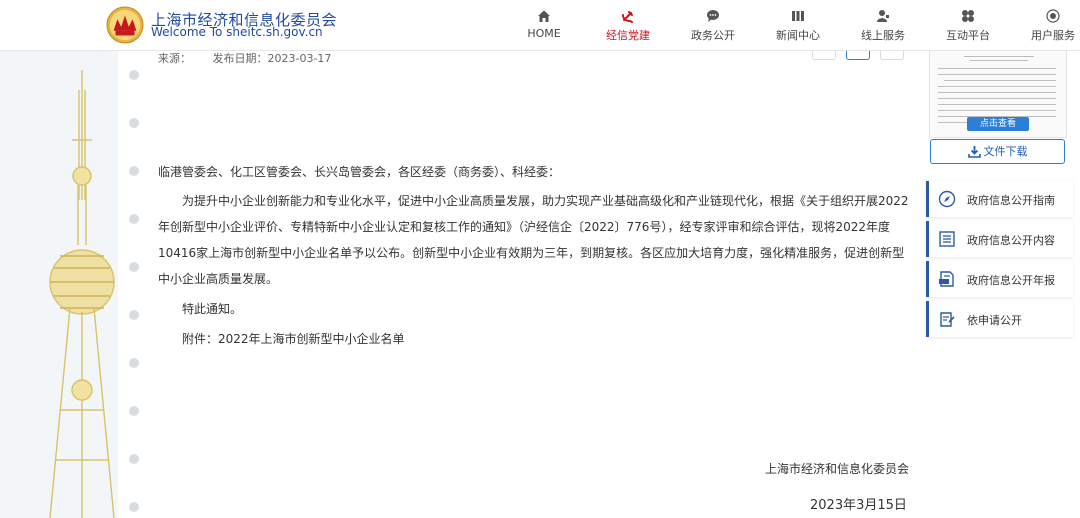 This screenshot has width=1080, height=518. What do you see at coordinates (858, 505) in the screenshot?
I see `article-date: 2023年3月15日` at bounding box center [858, 505].